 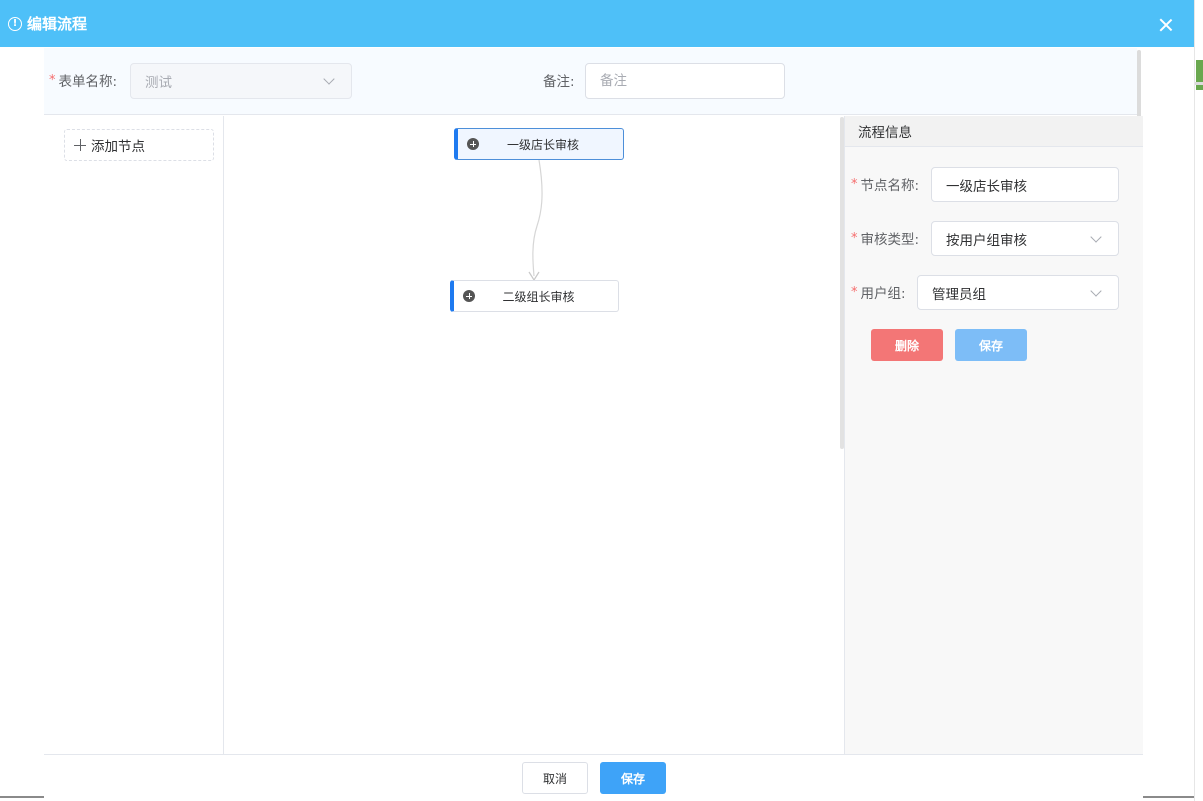 I want to click on form-name-value: 测试, so click(x=158, y=83).